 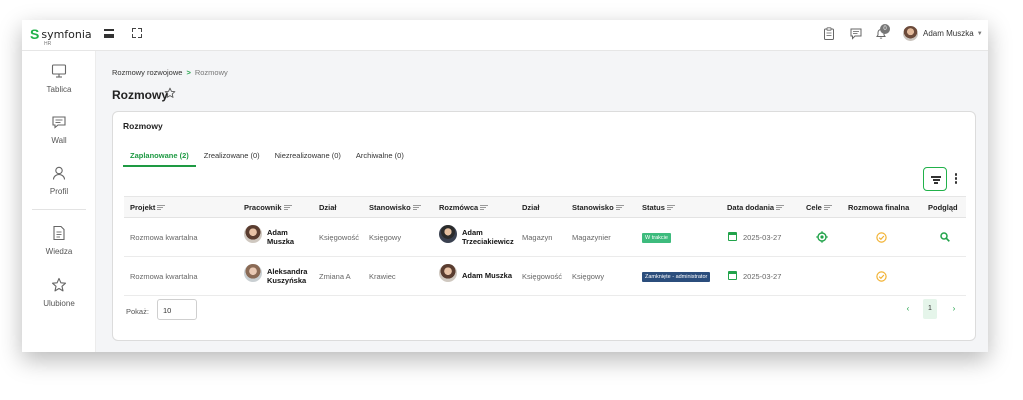 What do you see at coordinates (66, 34) in the screenshot?
I see `logo-text: symfonia` at bounding box center [66, 34].